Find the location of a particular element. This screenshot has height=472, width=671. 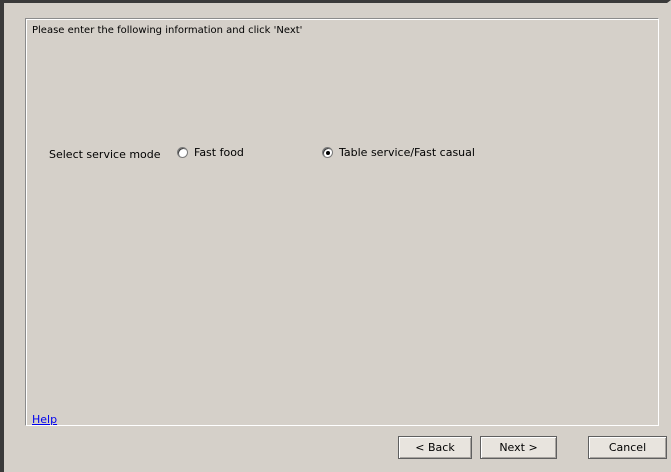

service-mode-label: Select service mode is located at coordinates (105, 154).